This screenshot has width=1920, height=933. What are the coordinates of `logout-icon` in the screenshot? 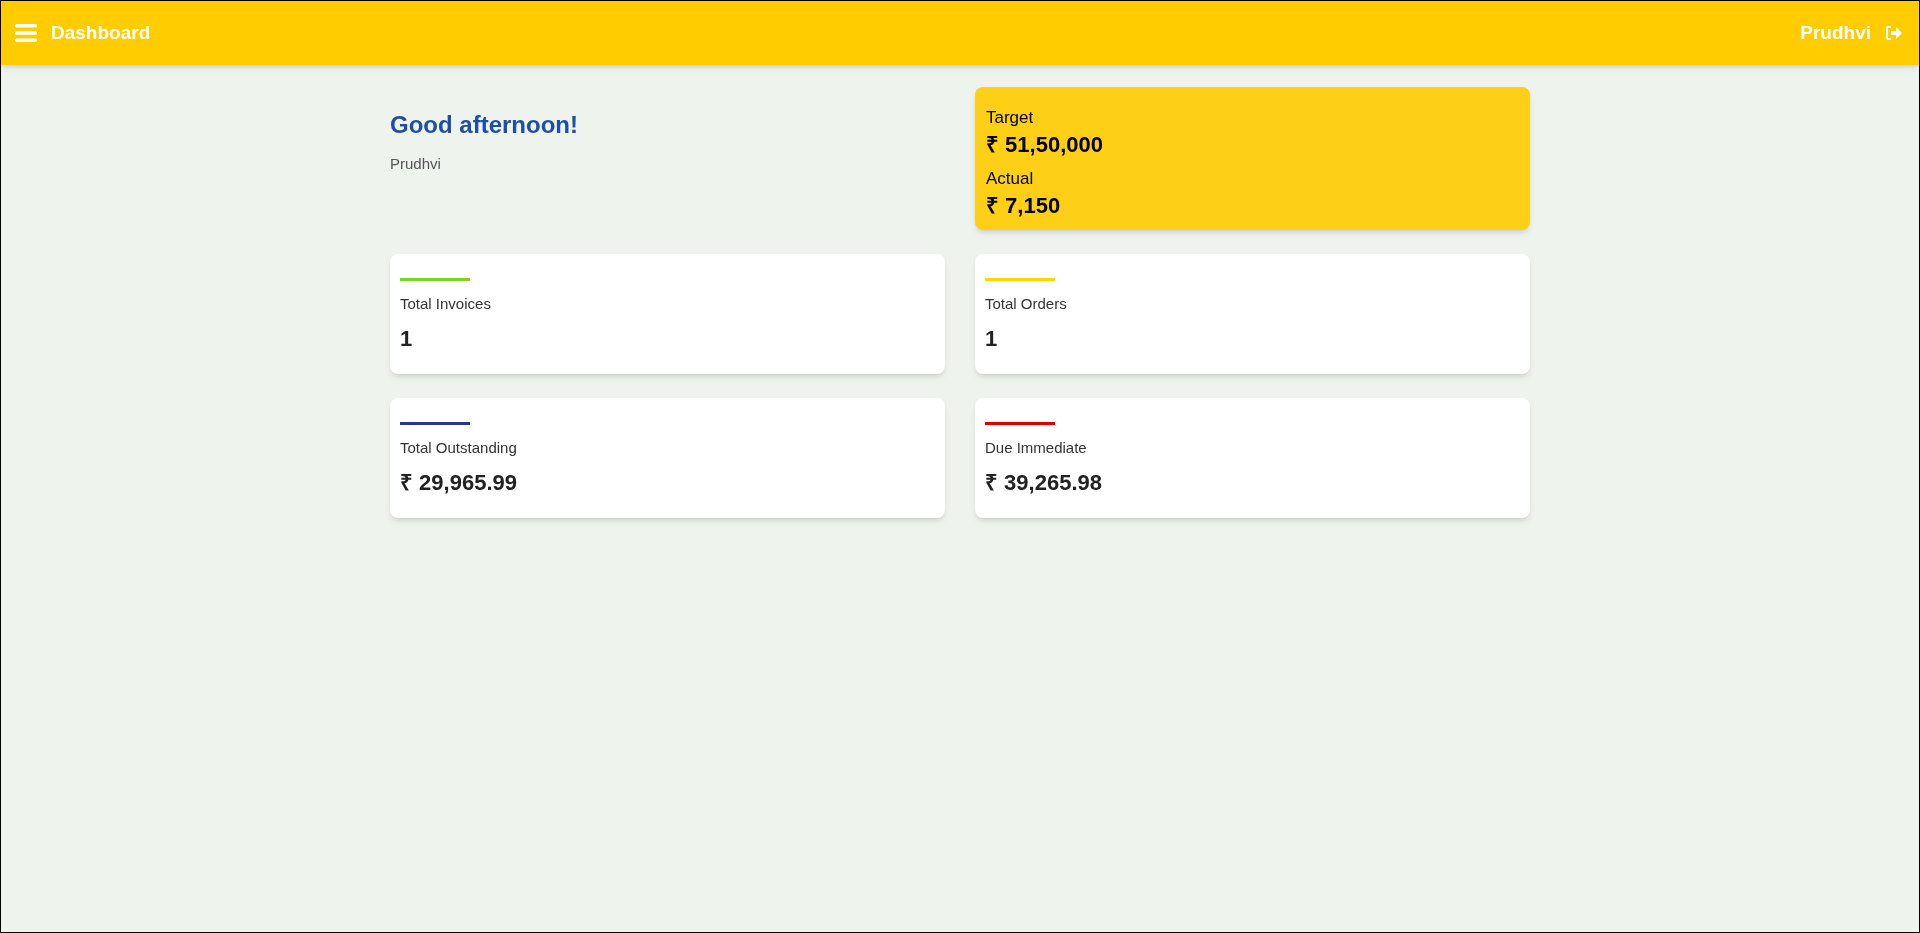 It's located at (1894, 33).